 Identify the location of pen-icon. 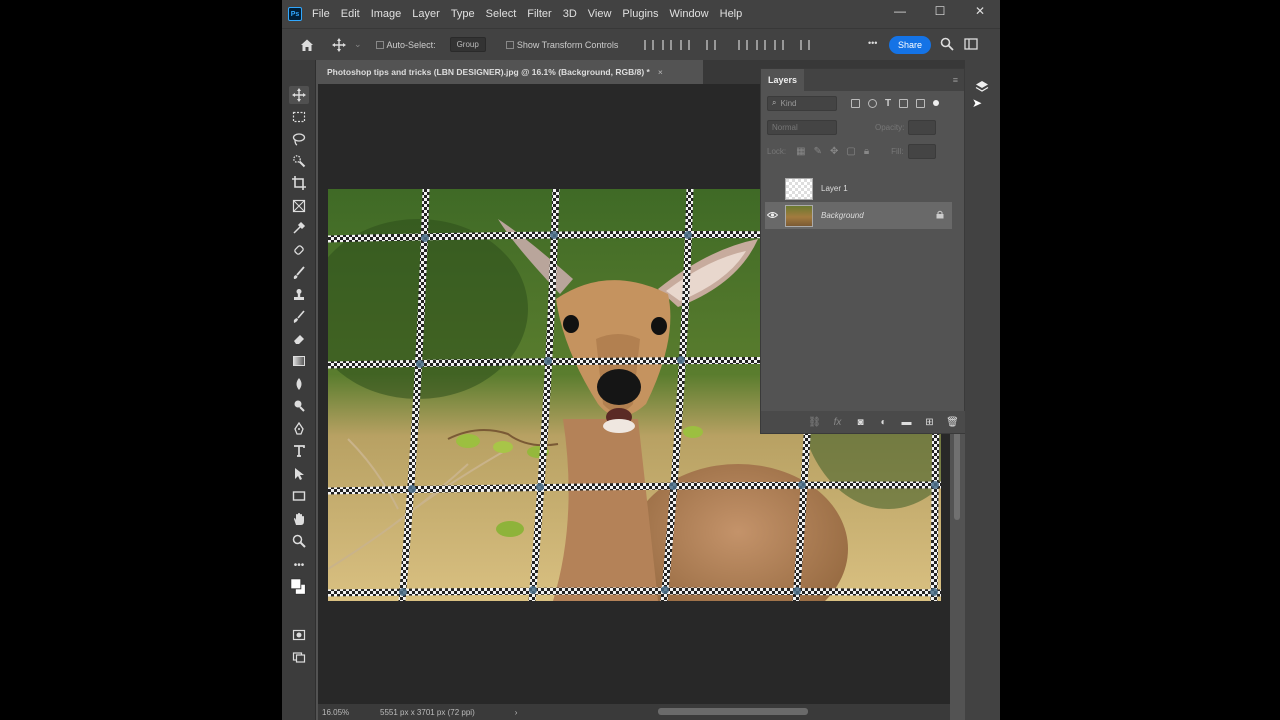
(299, 429).